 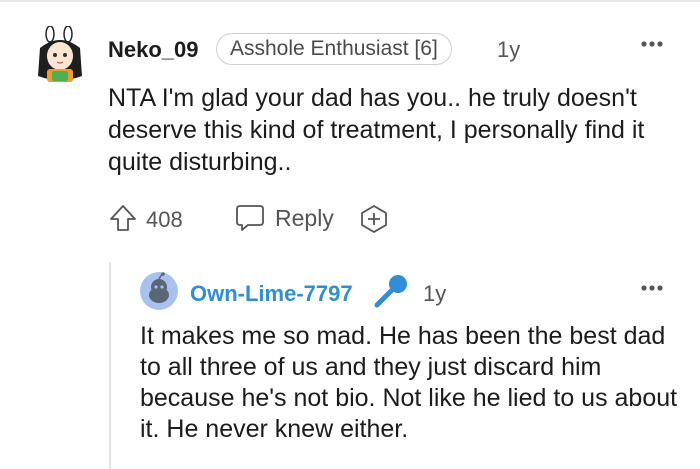 I want to click on reply-button: Reply, so click(x=304, y=218).